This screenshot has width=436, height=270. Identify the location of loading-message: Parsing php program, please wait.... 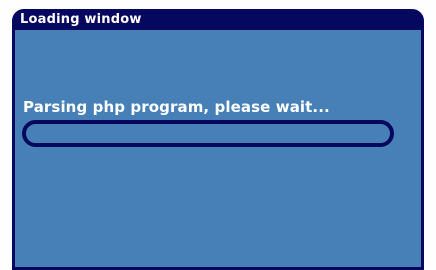
(176, 107).